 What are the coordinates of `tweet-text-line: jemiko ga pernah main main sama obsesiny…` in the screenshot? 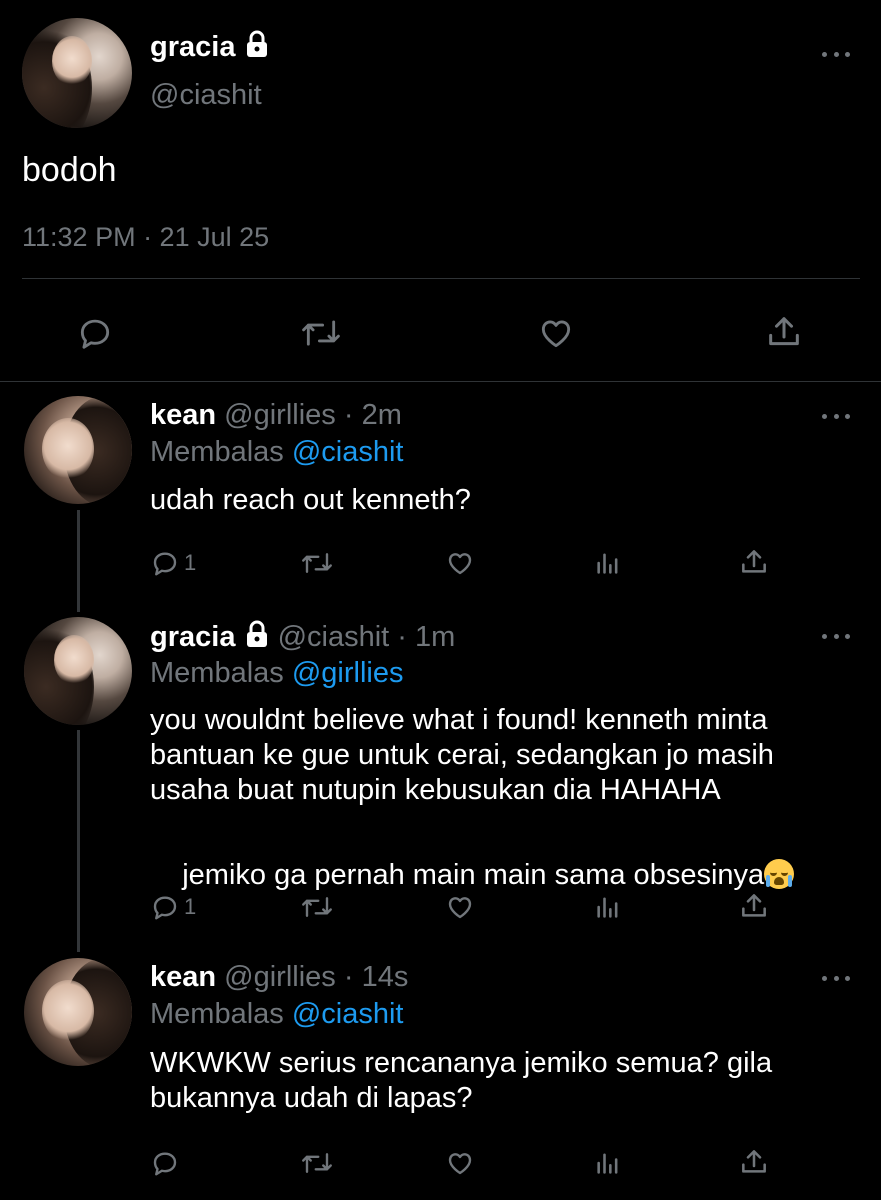 It's located at (473, 875).